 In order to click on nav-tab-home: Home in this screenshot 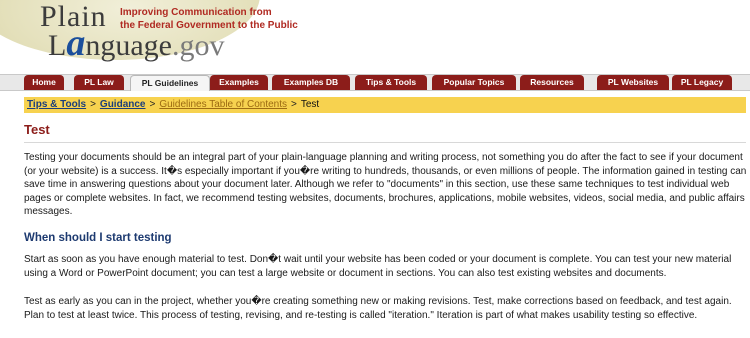, I will do `click(44, 82)`.